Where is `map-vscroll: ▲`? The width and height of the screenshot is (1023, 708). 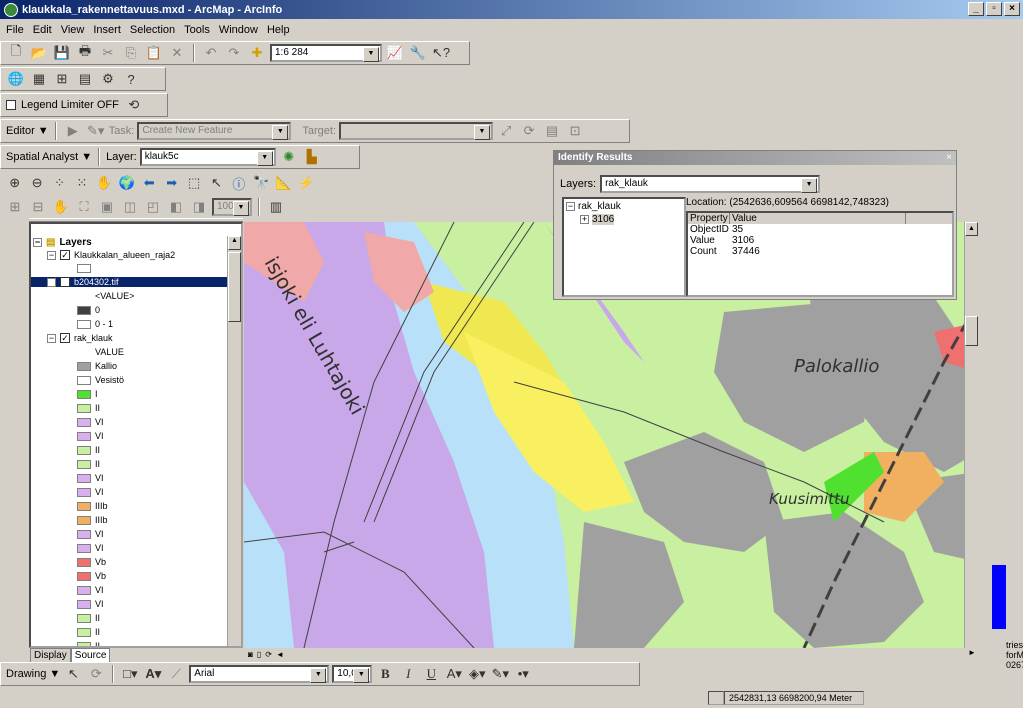 map-vscroll: ▲ is located at coordinates (971, 435).